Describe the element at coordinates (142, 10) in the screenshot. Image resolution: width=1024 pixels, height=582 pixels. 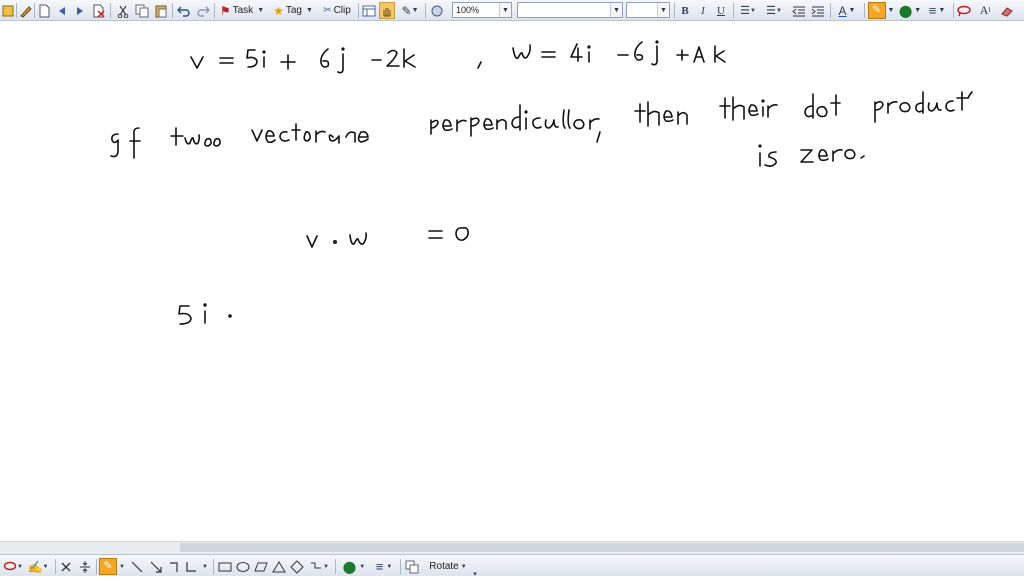
I see `copy-icon` at that location.